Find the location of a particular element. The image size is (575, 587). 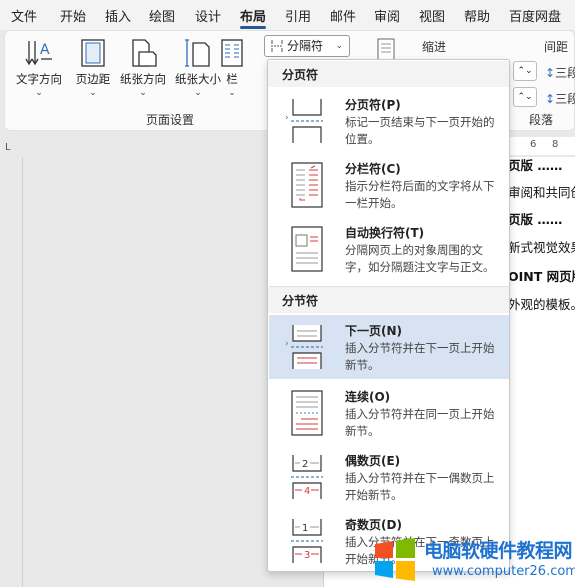

breaks-button: 分隔符 ⌄ is located at coordinates (307, 46).